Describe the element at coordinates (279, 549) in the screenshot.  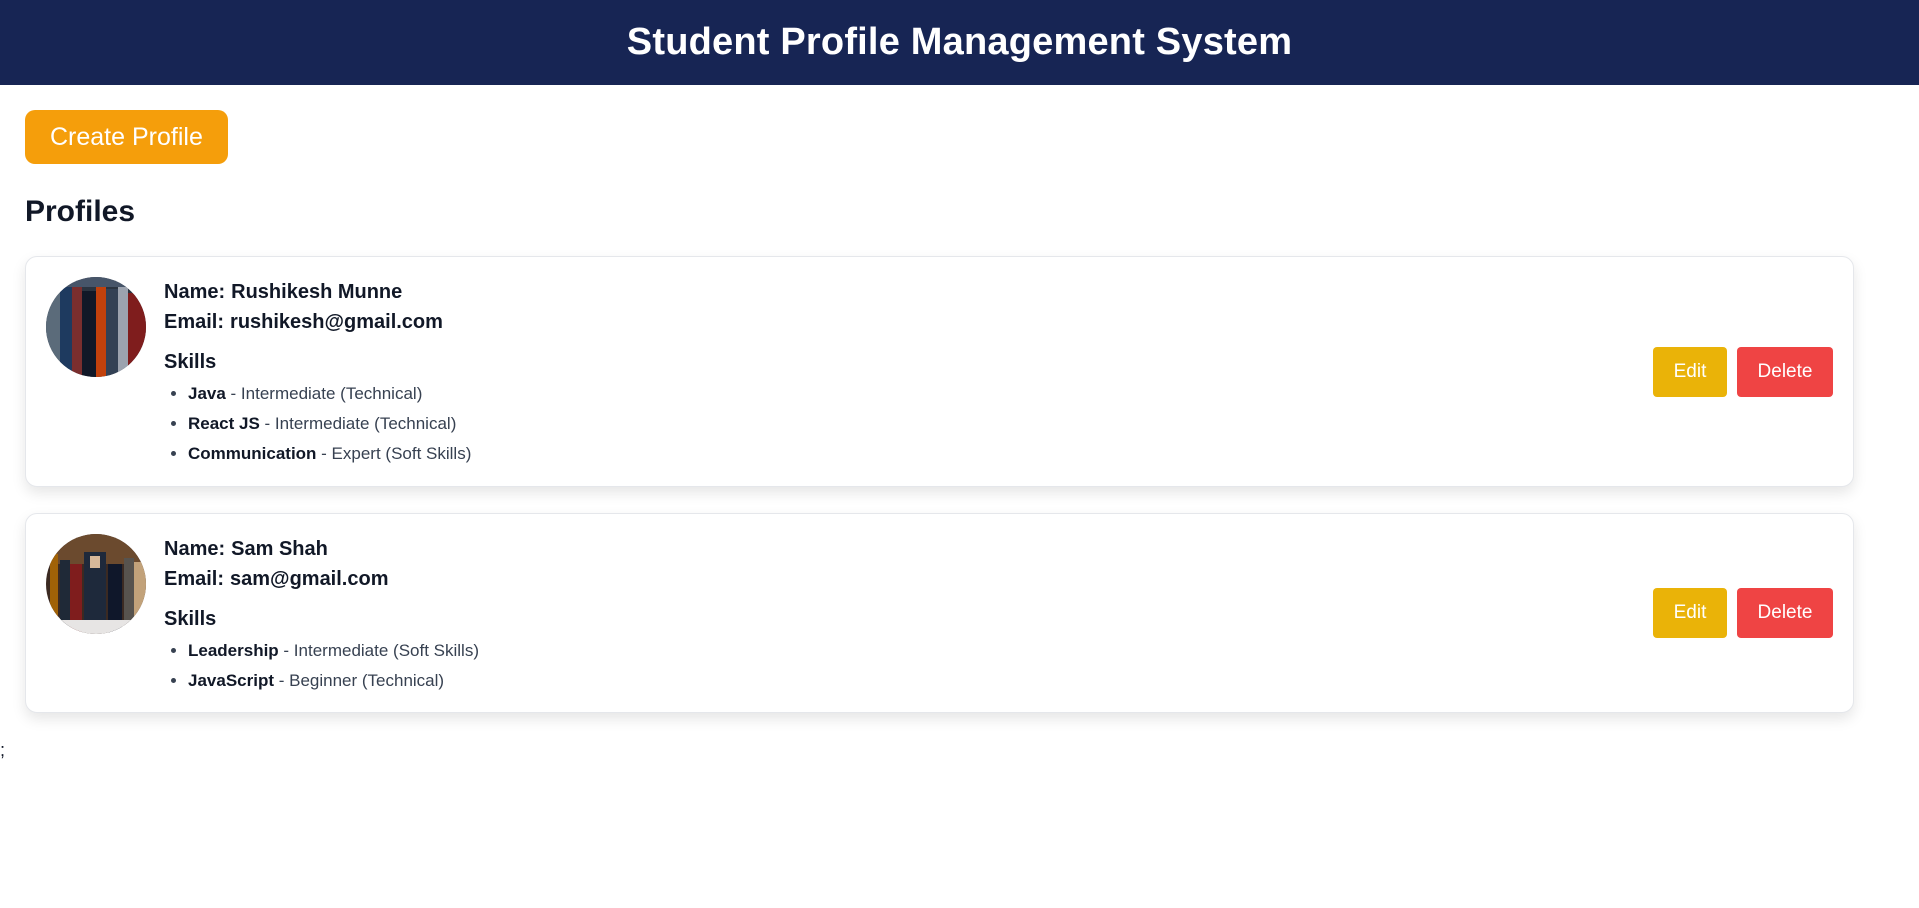
I see `name-value: Sam Shah` at that location.